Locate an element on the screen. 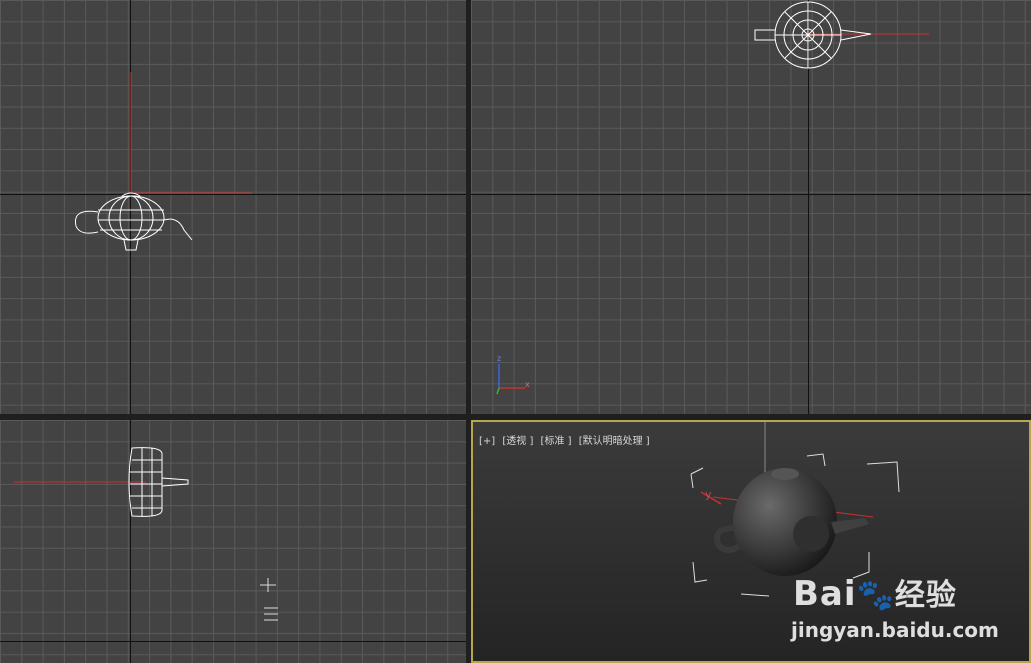 Image resolution: width=1031 pixels, height=663 pixels. grid-cursor-marker is located at coordinates (269, 599).